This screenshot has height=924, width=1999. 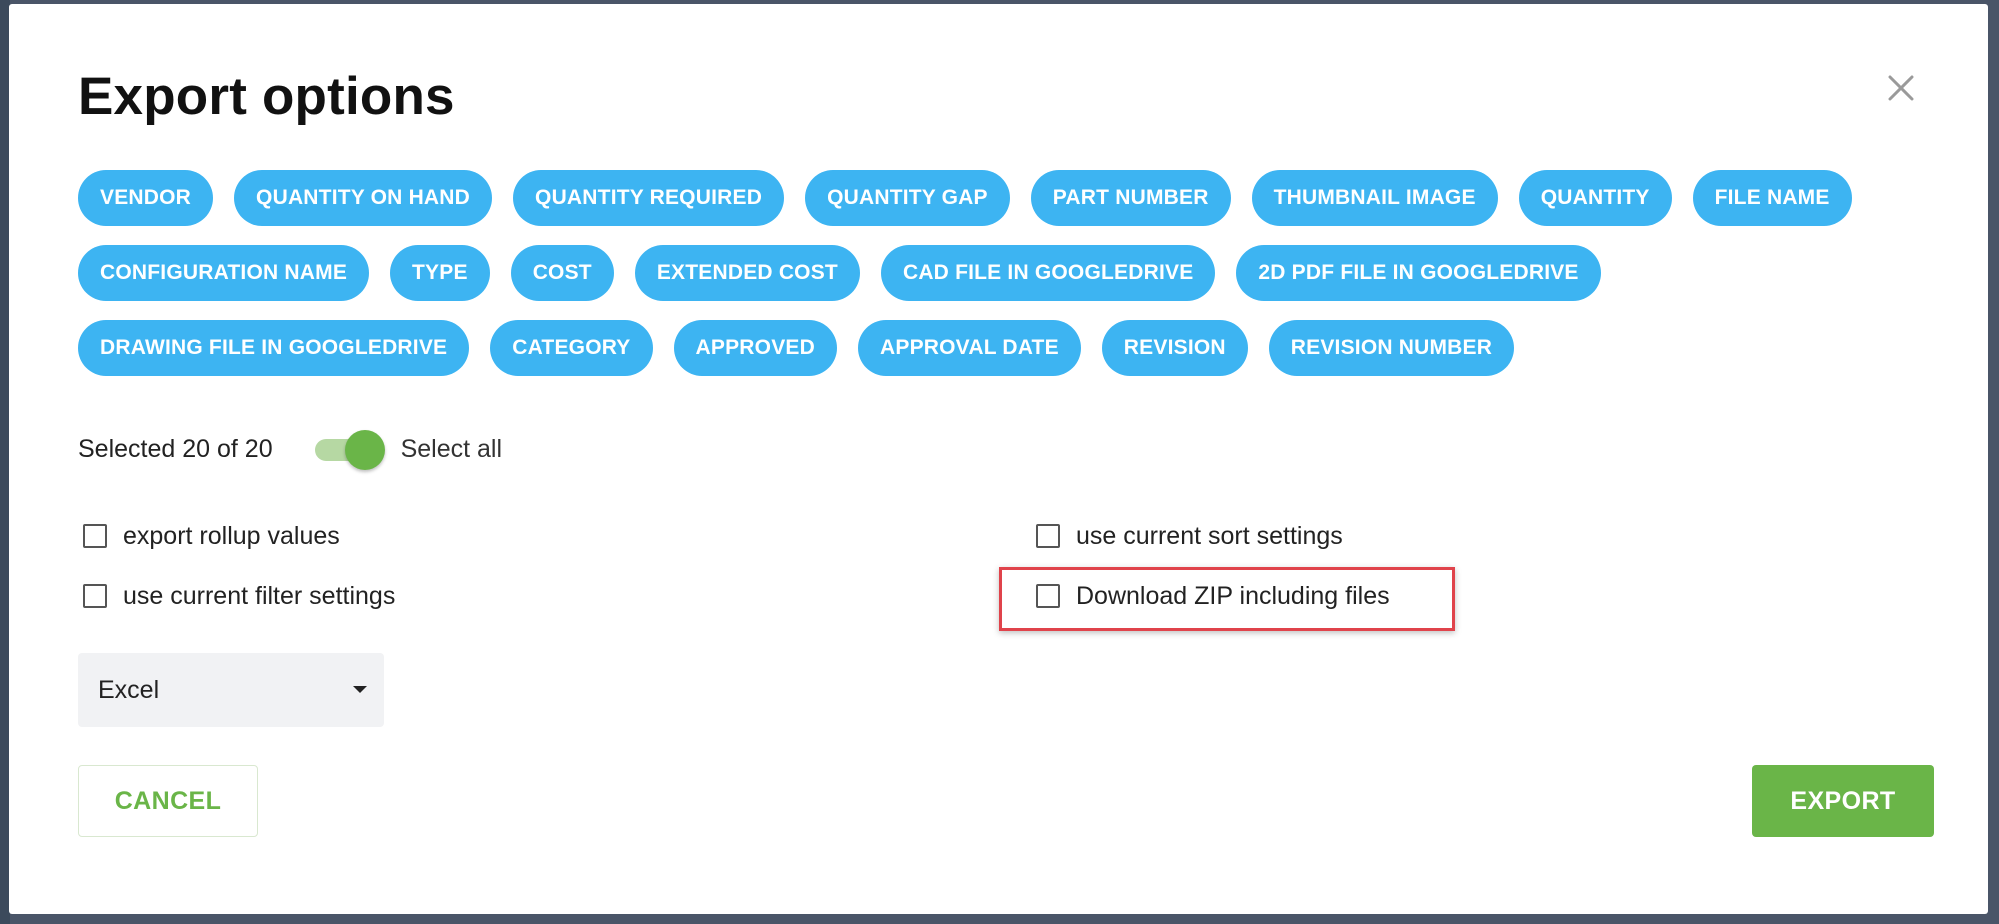 What do you see at coordinates (259, 595) in the screenshot?
I see `current-filter-label: use current filter settings` at bounding box center [259, 595].